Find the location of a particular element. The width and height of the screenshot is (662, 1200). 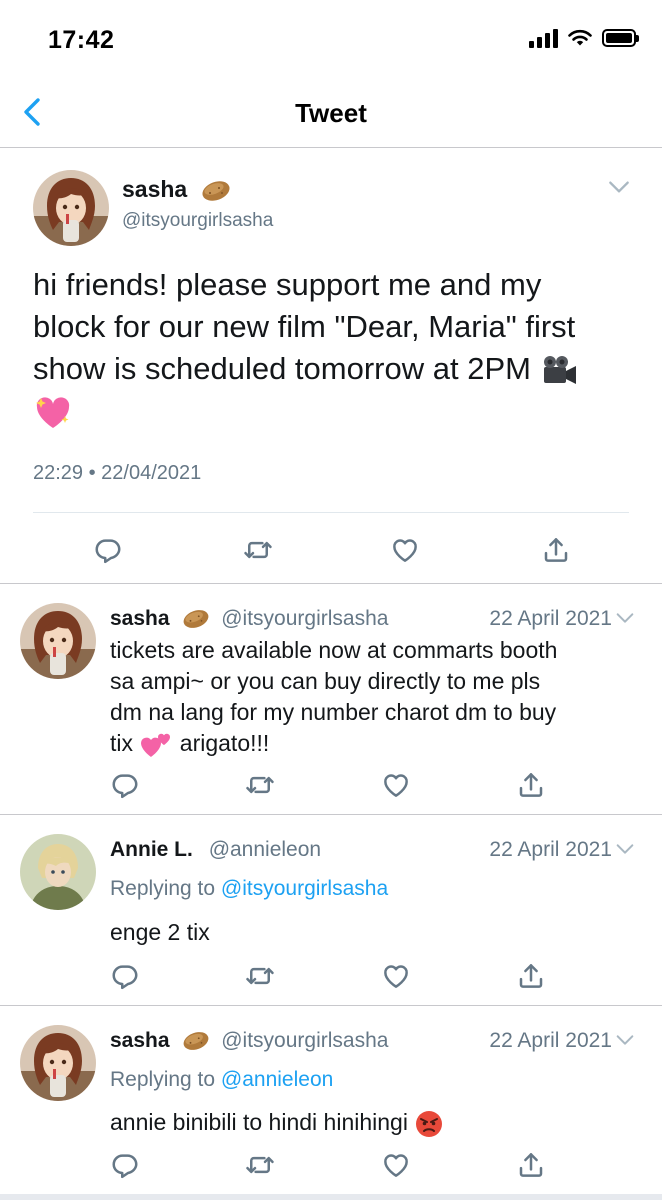

reply-text-fragment: arigato!!! is located at coordinates (224, 743).